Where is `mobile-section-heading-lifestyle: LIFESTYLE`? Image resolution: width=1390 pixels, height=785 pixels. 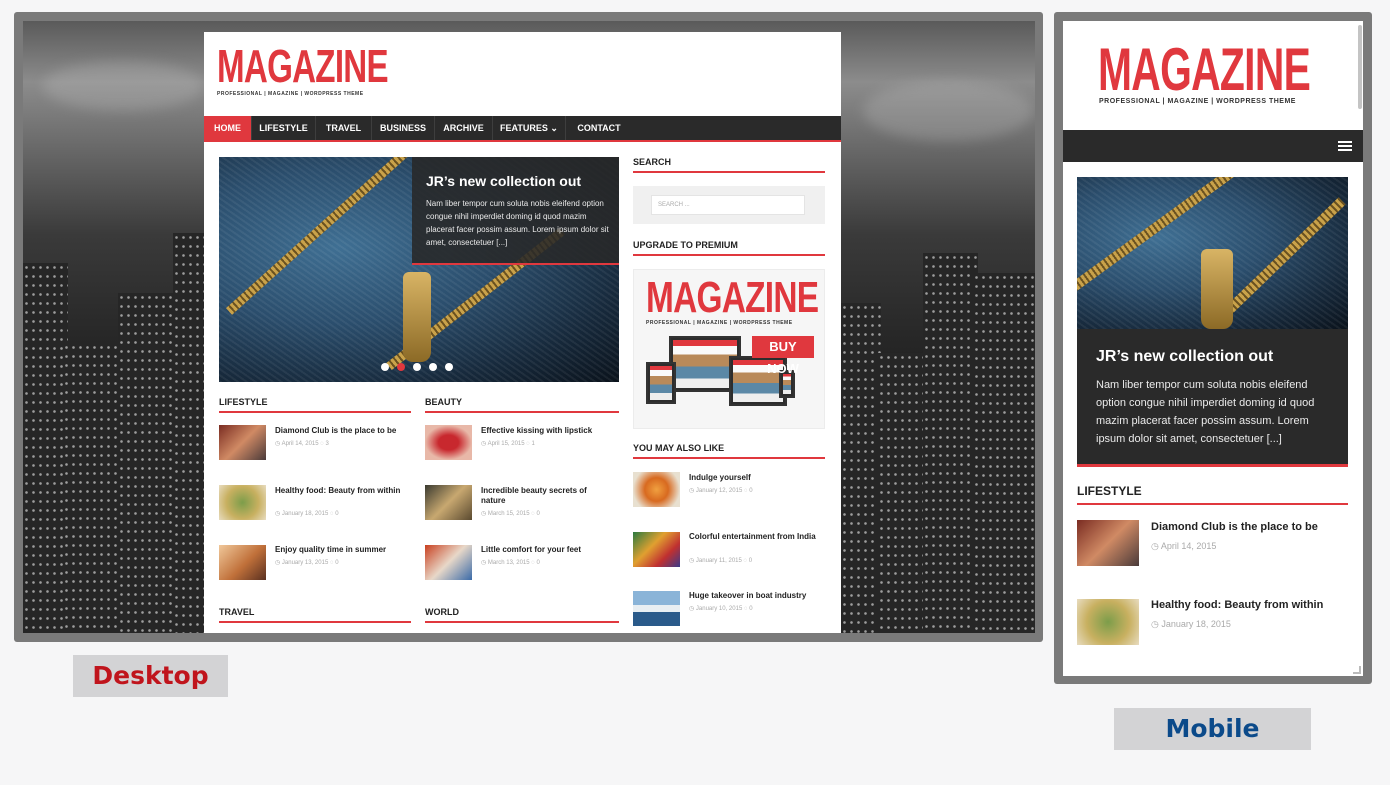
mobile-section-heading-lifestyle: LIFESTYLE is located at coordinates (1212, 494).